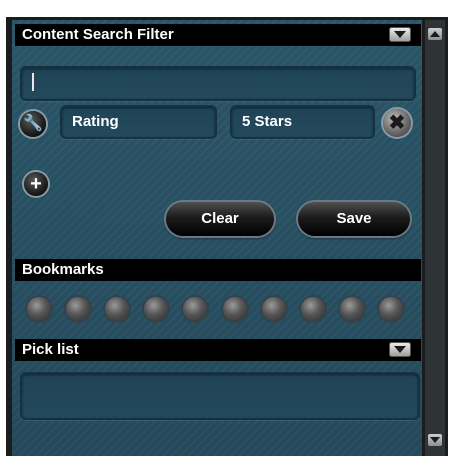 The image size is (455, 456). I want to click on vertical-scrollbar, so click(435, 238).